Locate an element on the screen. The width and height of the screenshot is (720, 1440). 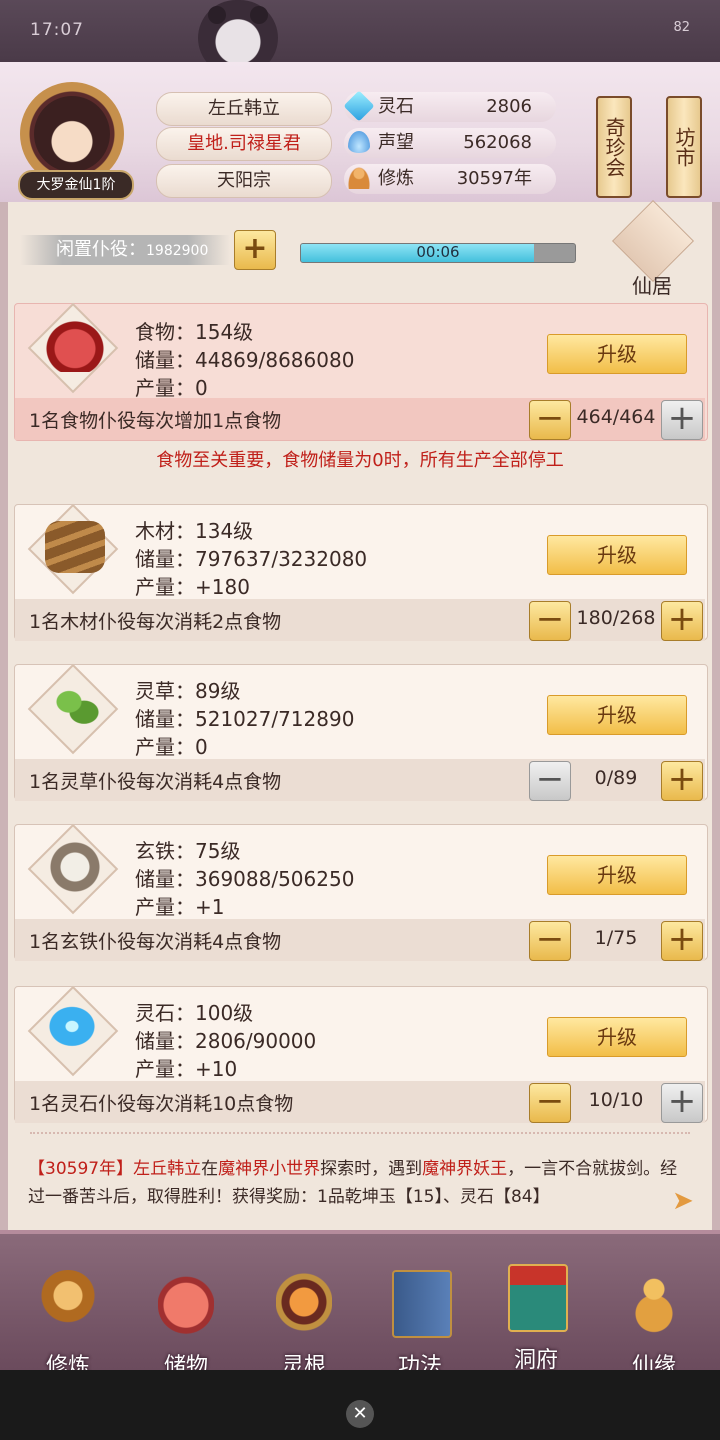
servant-row: 1名灵石仆役每次消耗10点食物 − 10/10 + is located at coordinates (360, 1102).